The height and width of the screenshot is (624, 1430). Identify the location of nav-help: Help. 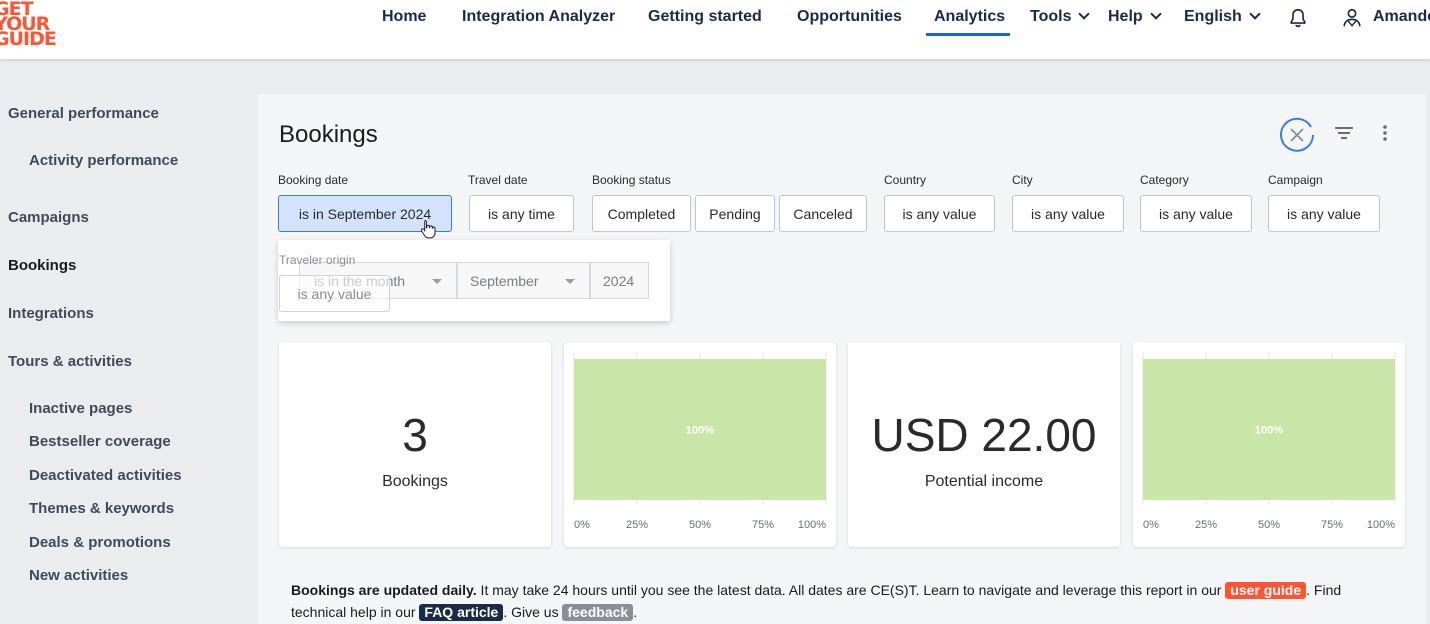
(1135, 18).